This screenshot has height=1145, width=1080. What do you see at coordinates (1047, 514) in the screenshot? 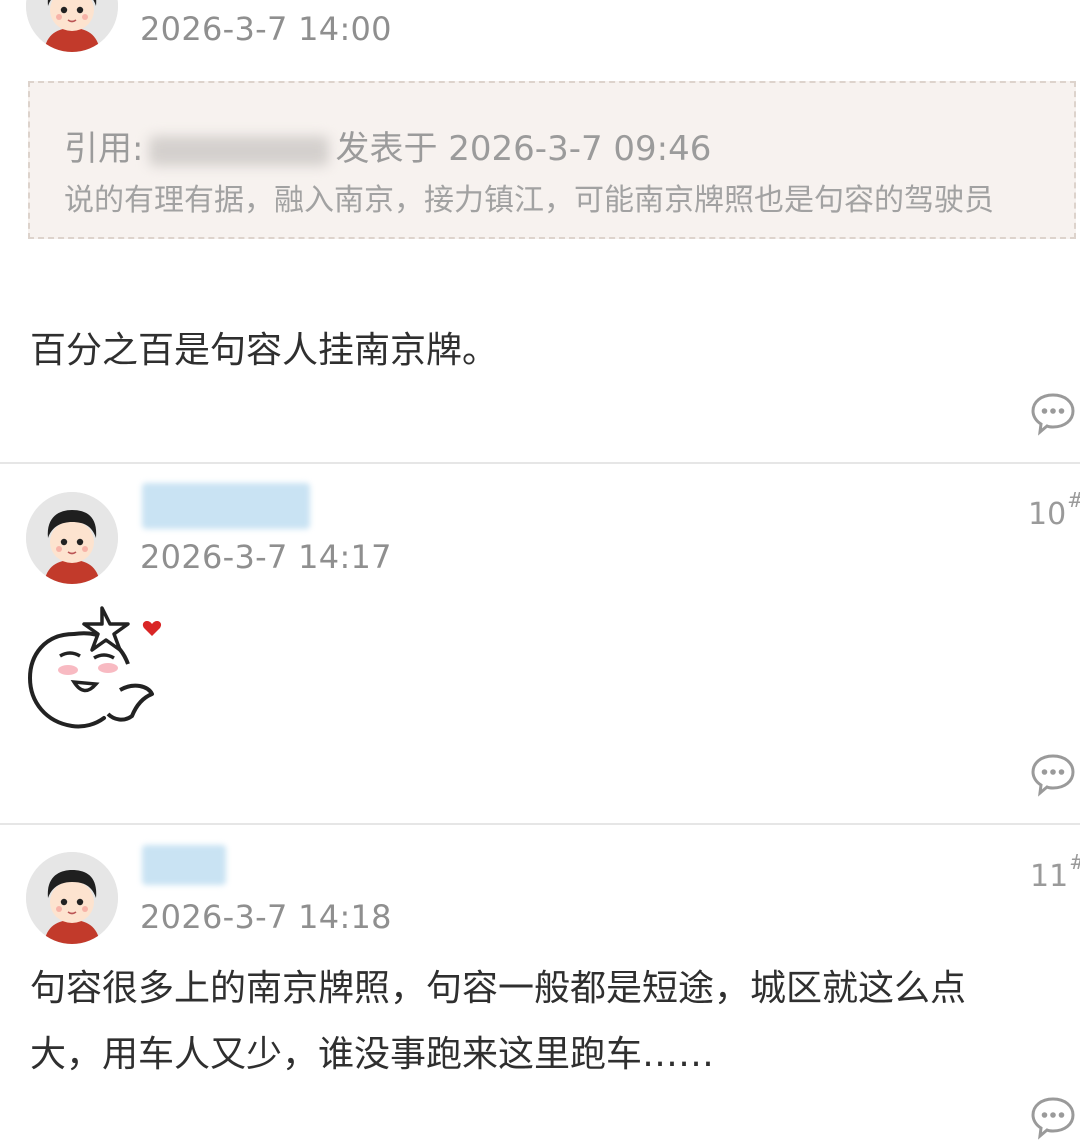
I see `floor-number-value: 10` at bounding box center [1047, 514].